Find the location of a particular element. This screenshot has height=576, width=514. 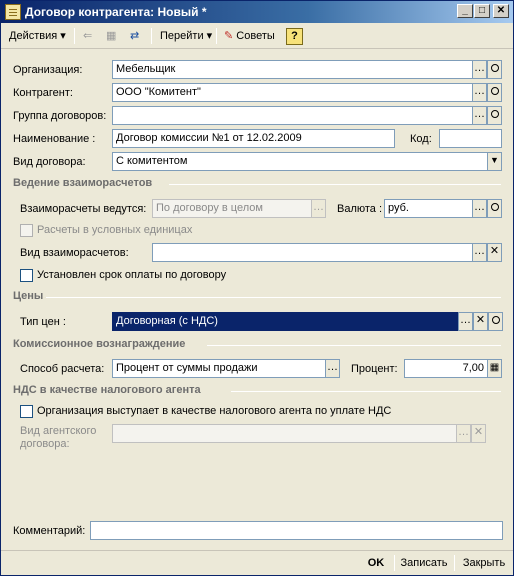

payment-term-checkbox is located at coordinates (26, 275).